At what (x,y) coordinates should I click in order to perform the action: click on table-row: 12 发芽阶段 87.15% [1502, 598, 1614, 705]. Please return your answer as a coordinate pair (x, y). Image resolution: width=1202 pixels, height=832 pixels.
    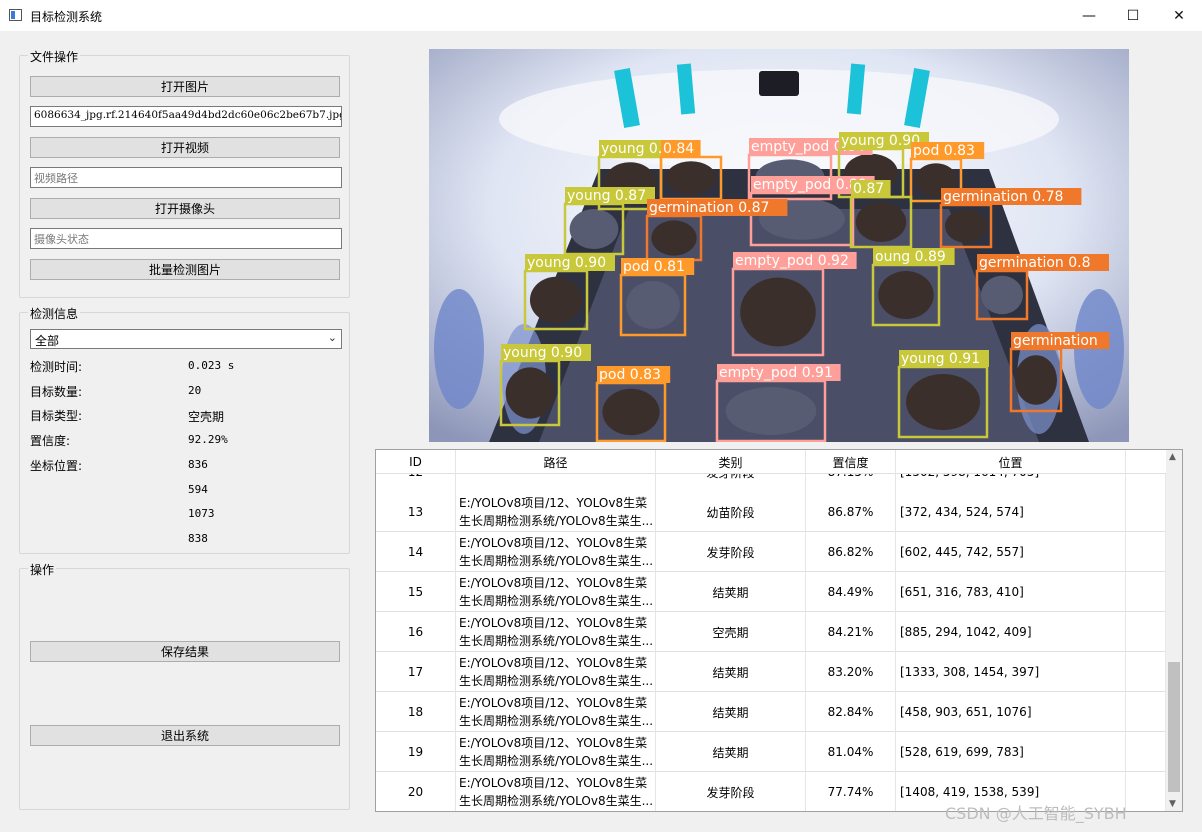
    Looking at the image, I should click on (771, 483).